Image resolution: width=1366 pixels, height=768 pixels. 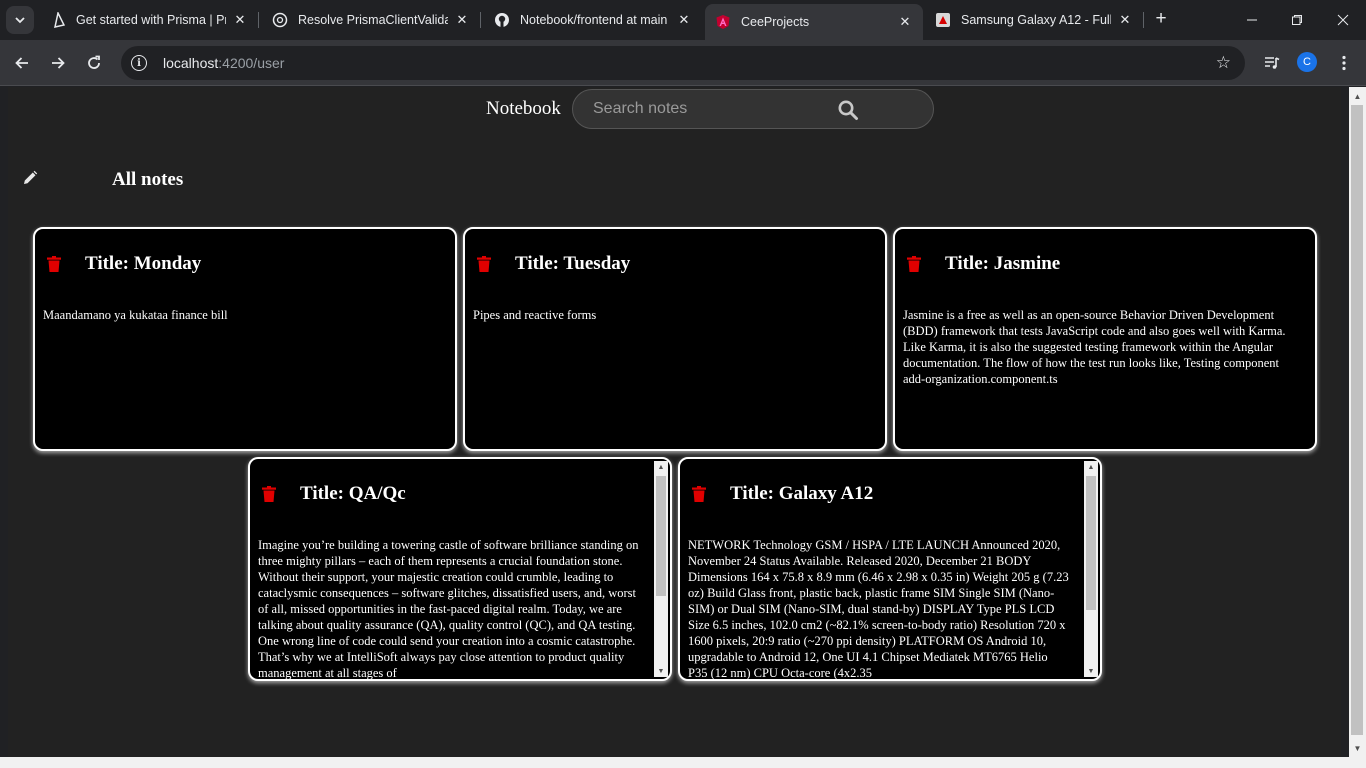 I want to click on gsmarena-icon, so click(x=943, y=20).